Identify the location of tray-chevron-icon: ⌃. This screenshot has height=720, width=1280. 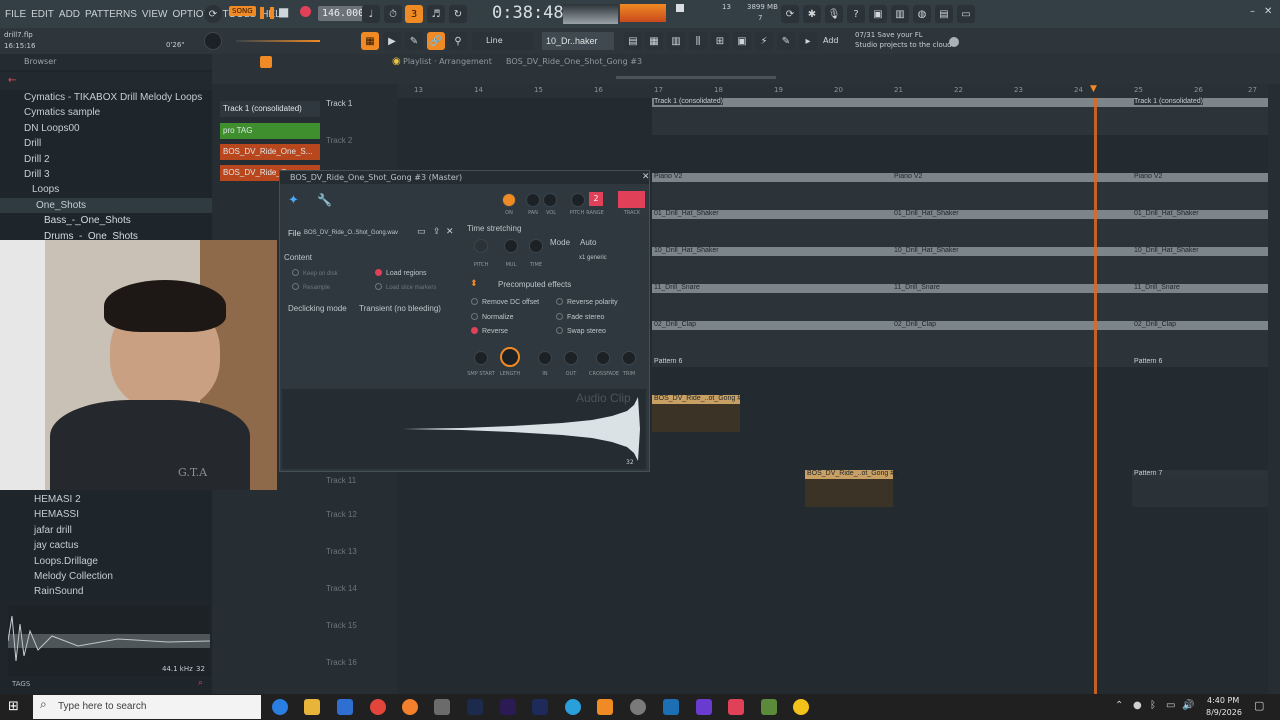
(1119, 705).